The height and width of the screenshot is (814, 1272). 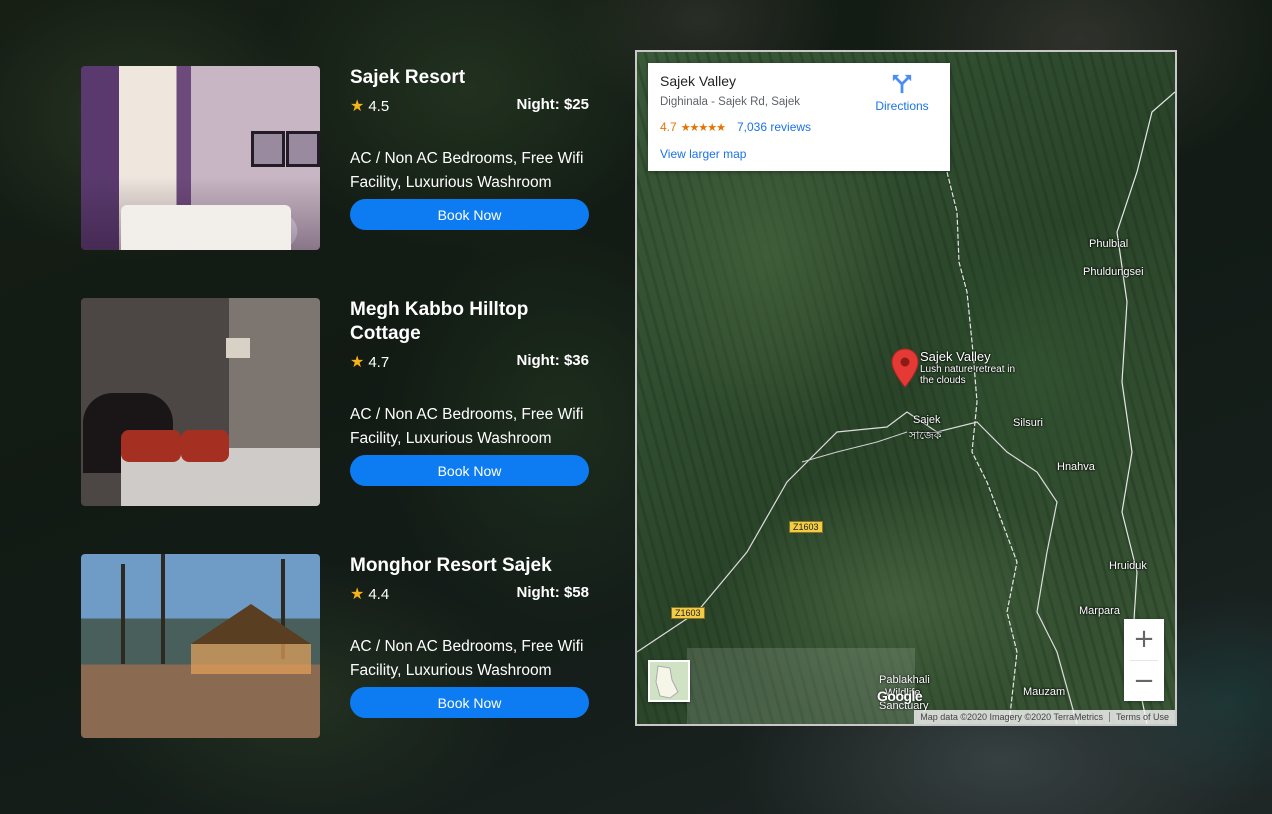 What do you see at coordinates (1109, 244) in the screenshot?
I see `map-label: Phulbial` at bounding box center [1109, 244].